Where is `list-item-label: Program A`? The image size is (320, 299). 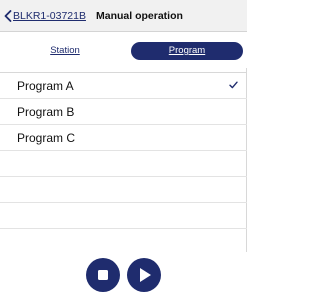 list-item-label: Program A is located at coordinates (45, 86).